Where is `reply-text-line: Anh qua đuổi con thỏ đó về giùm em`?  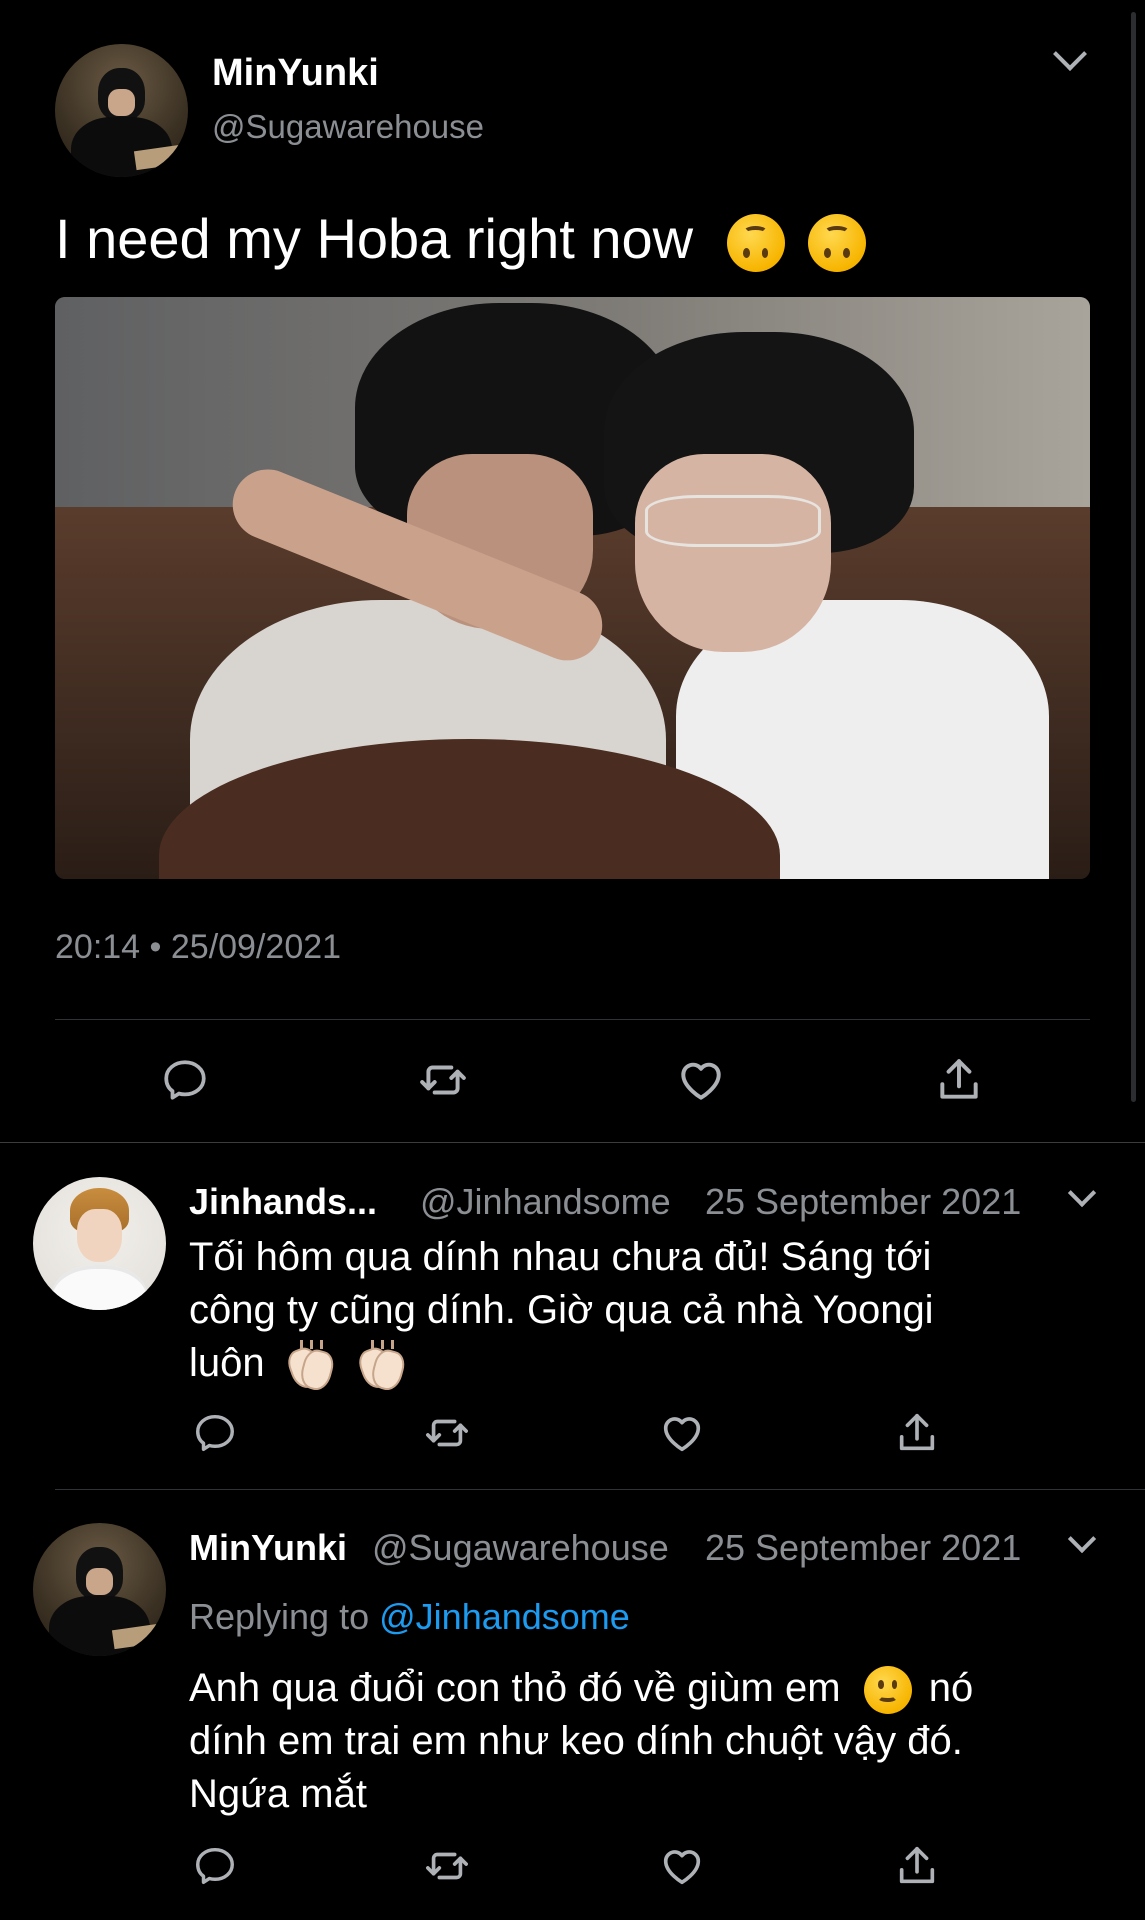 reply-text-line: Anh qua đuổi con thỏ đó về giùm em is located at coordinates (515, 1688).